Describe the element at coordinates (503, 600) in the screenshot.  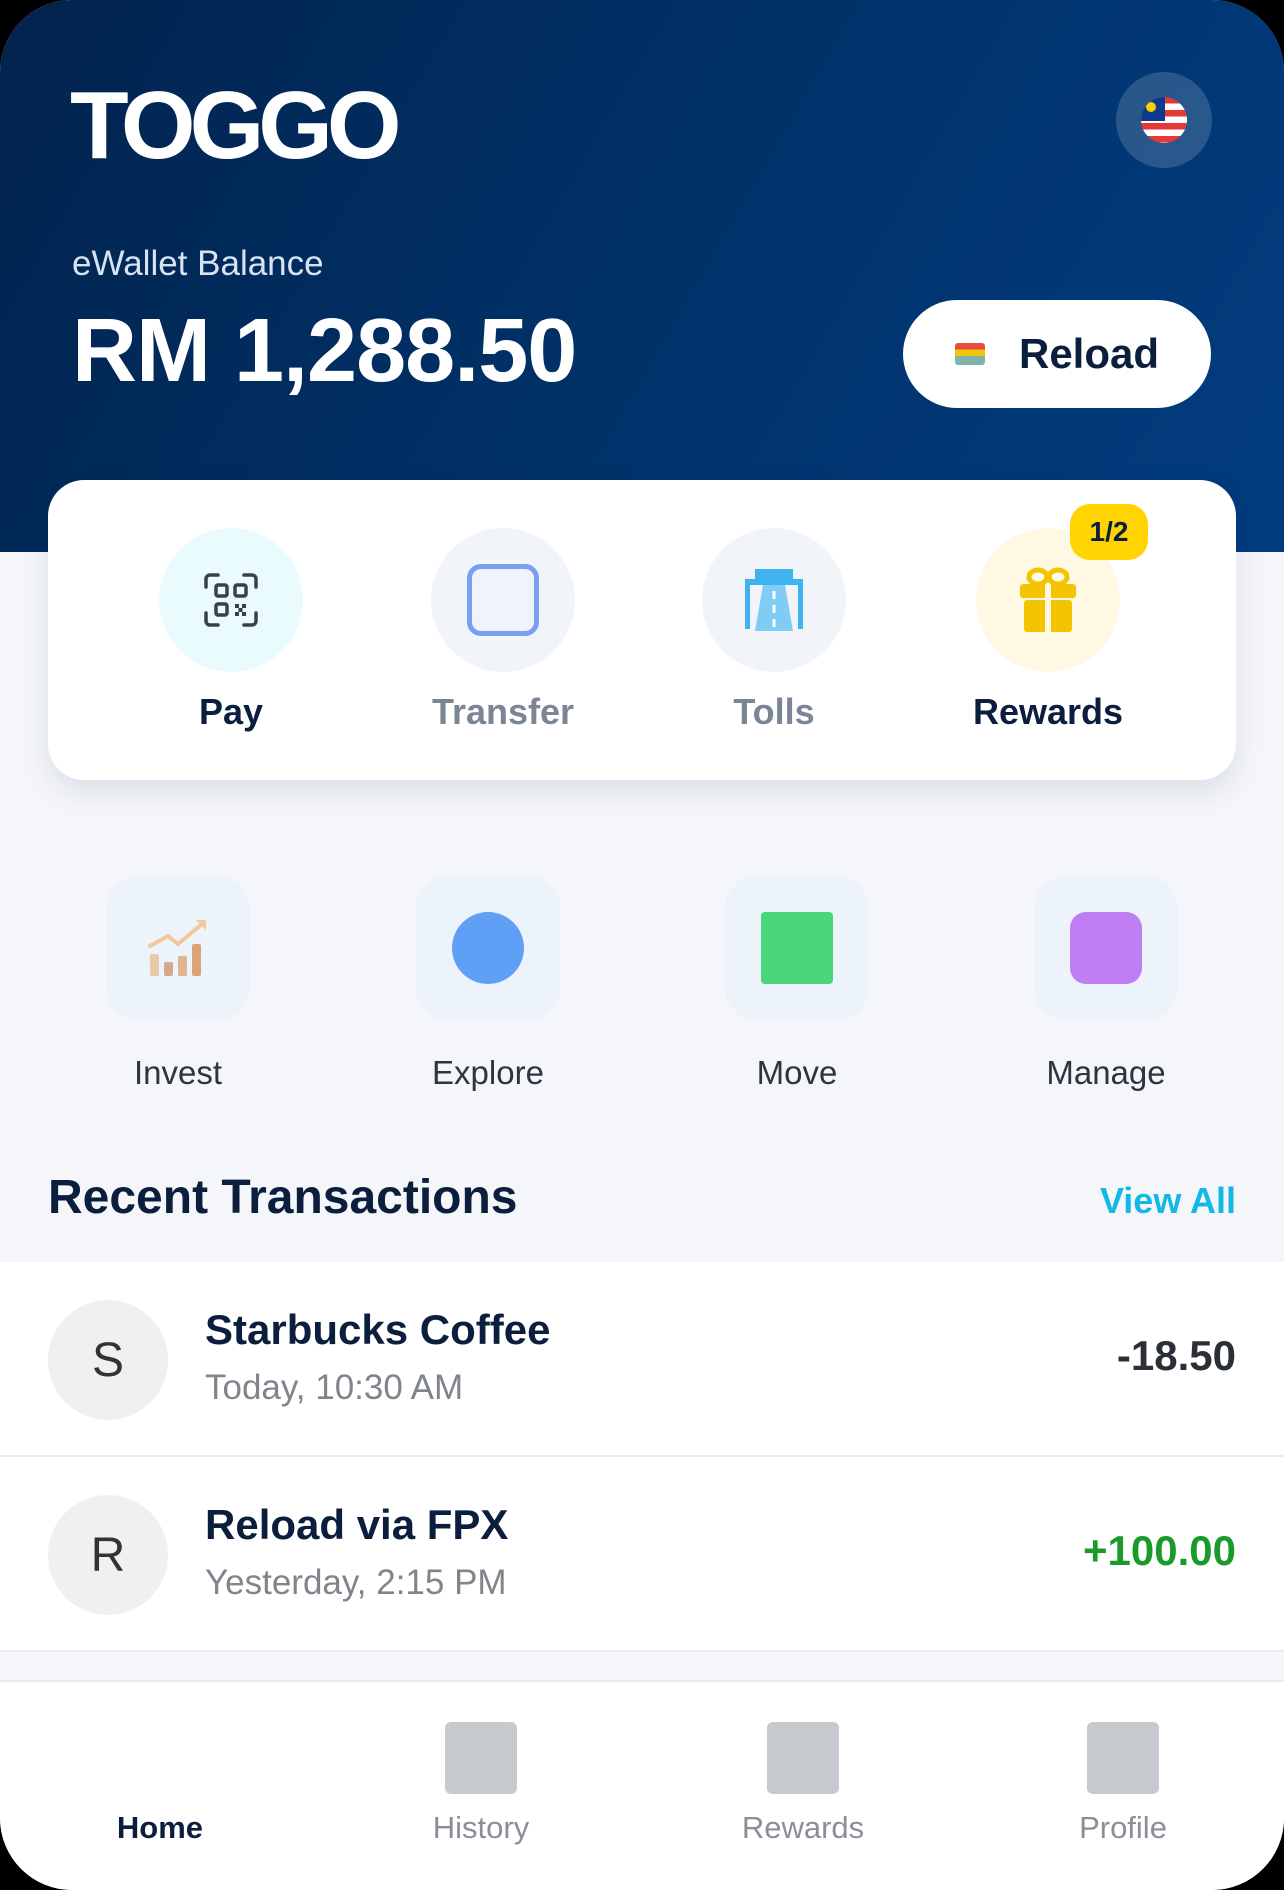
I see `transfer-icon` at that location.